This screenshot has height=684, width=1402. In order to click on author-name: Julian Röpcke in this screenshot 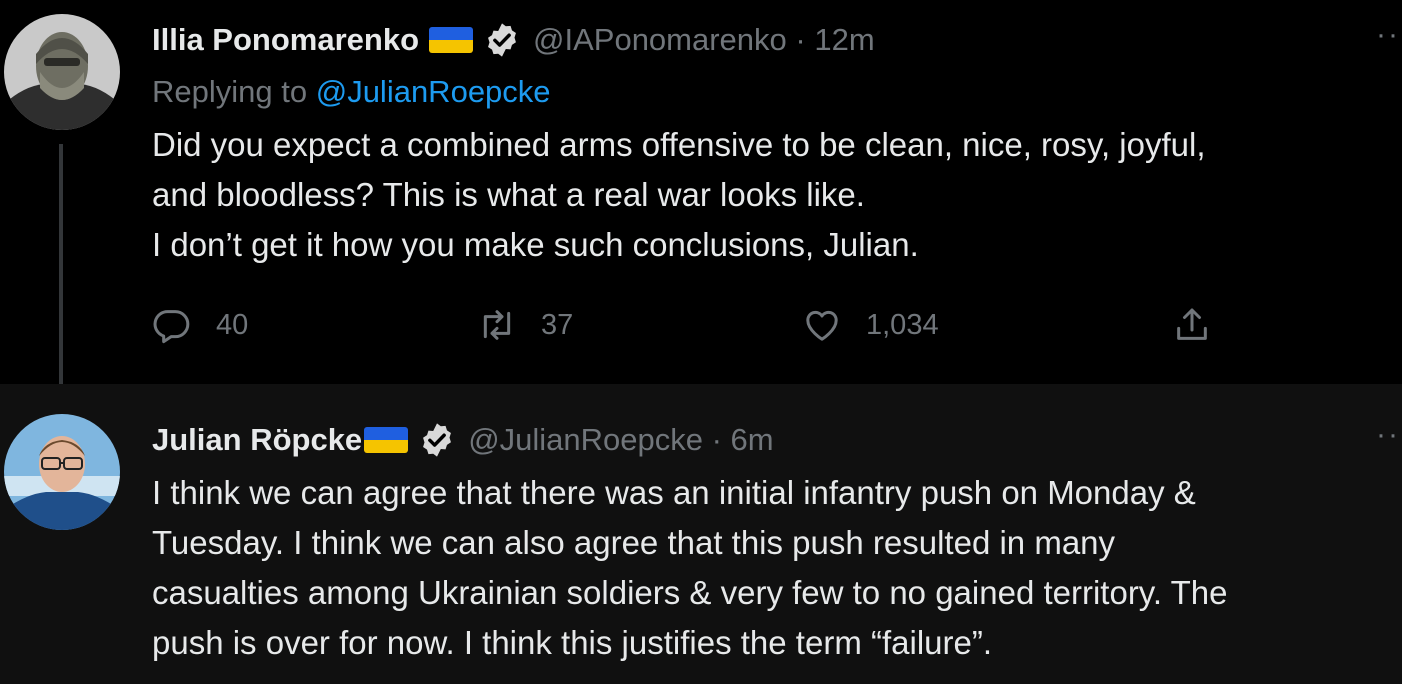, I will do `click(257, 440)`.